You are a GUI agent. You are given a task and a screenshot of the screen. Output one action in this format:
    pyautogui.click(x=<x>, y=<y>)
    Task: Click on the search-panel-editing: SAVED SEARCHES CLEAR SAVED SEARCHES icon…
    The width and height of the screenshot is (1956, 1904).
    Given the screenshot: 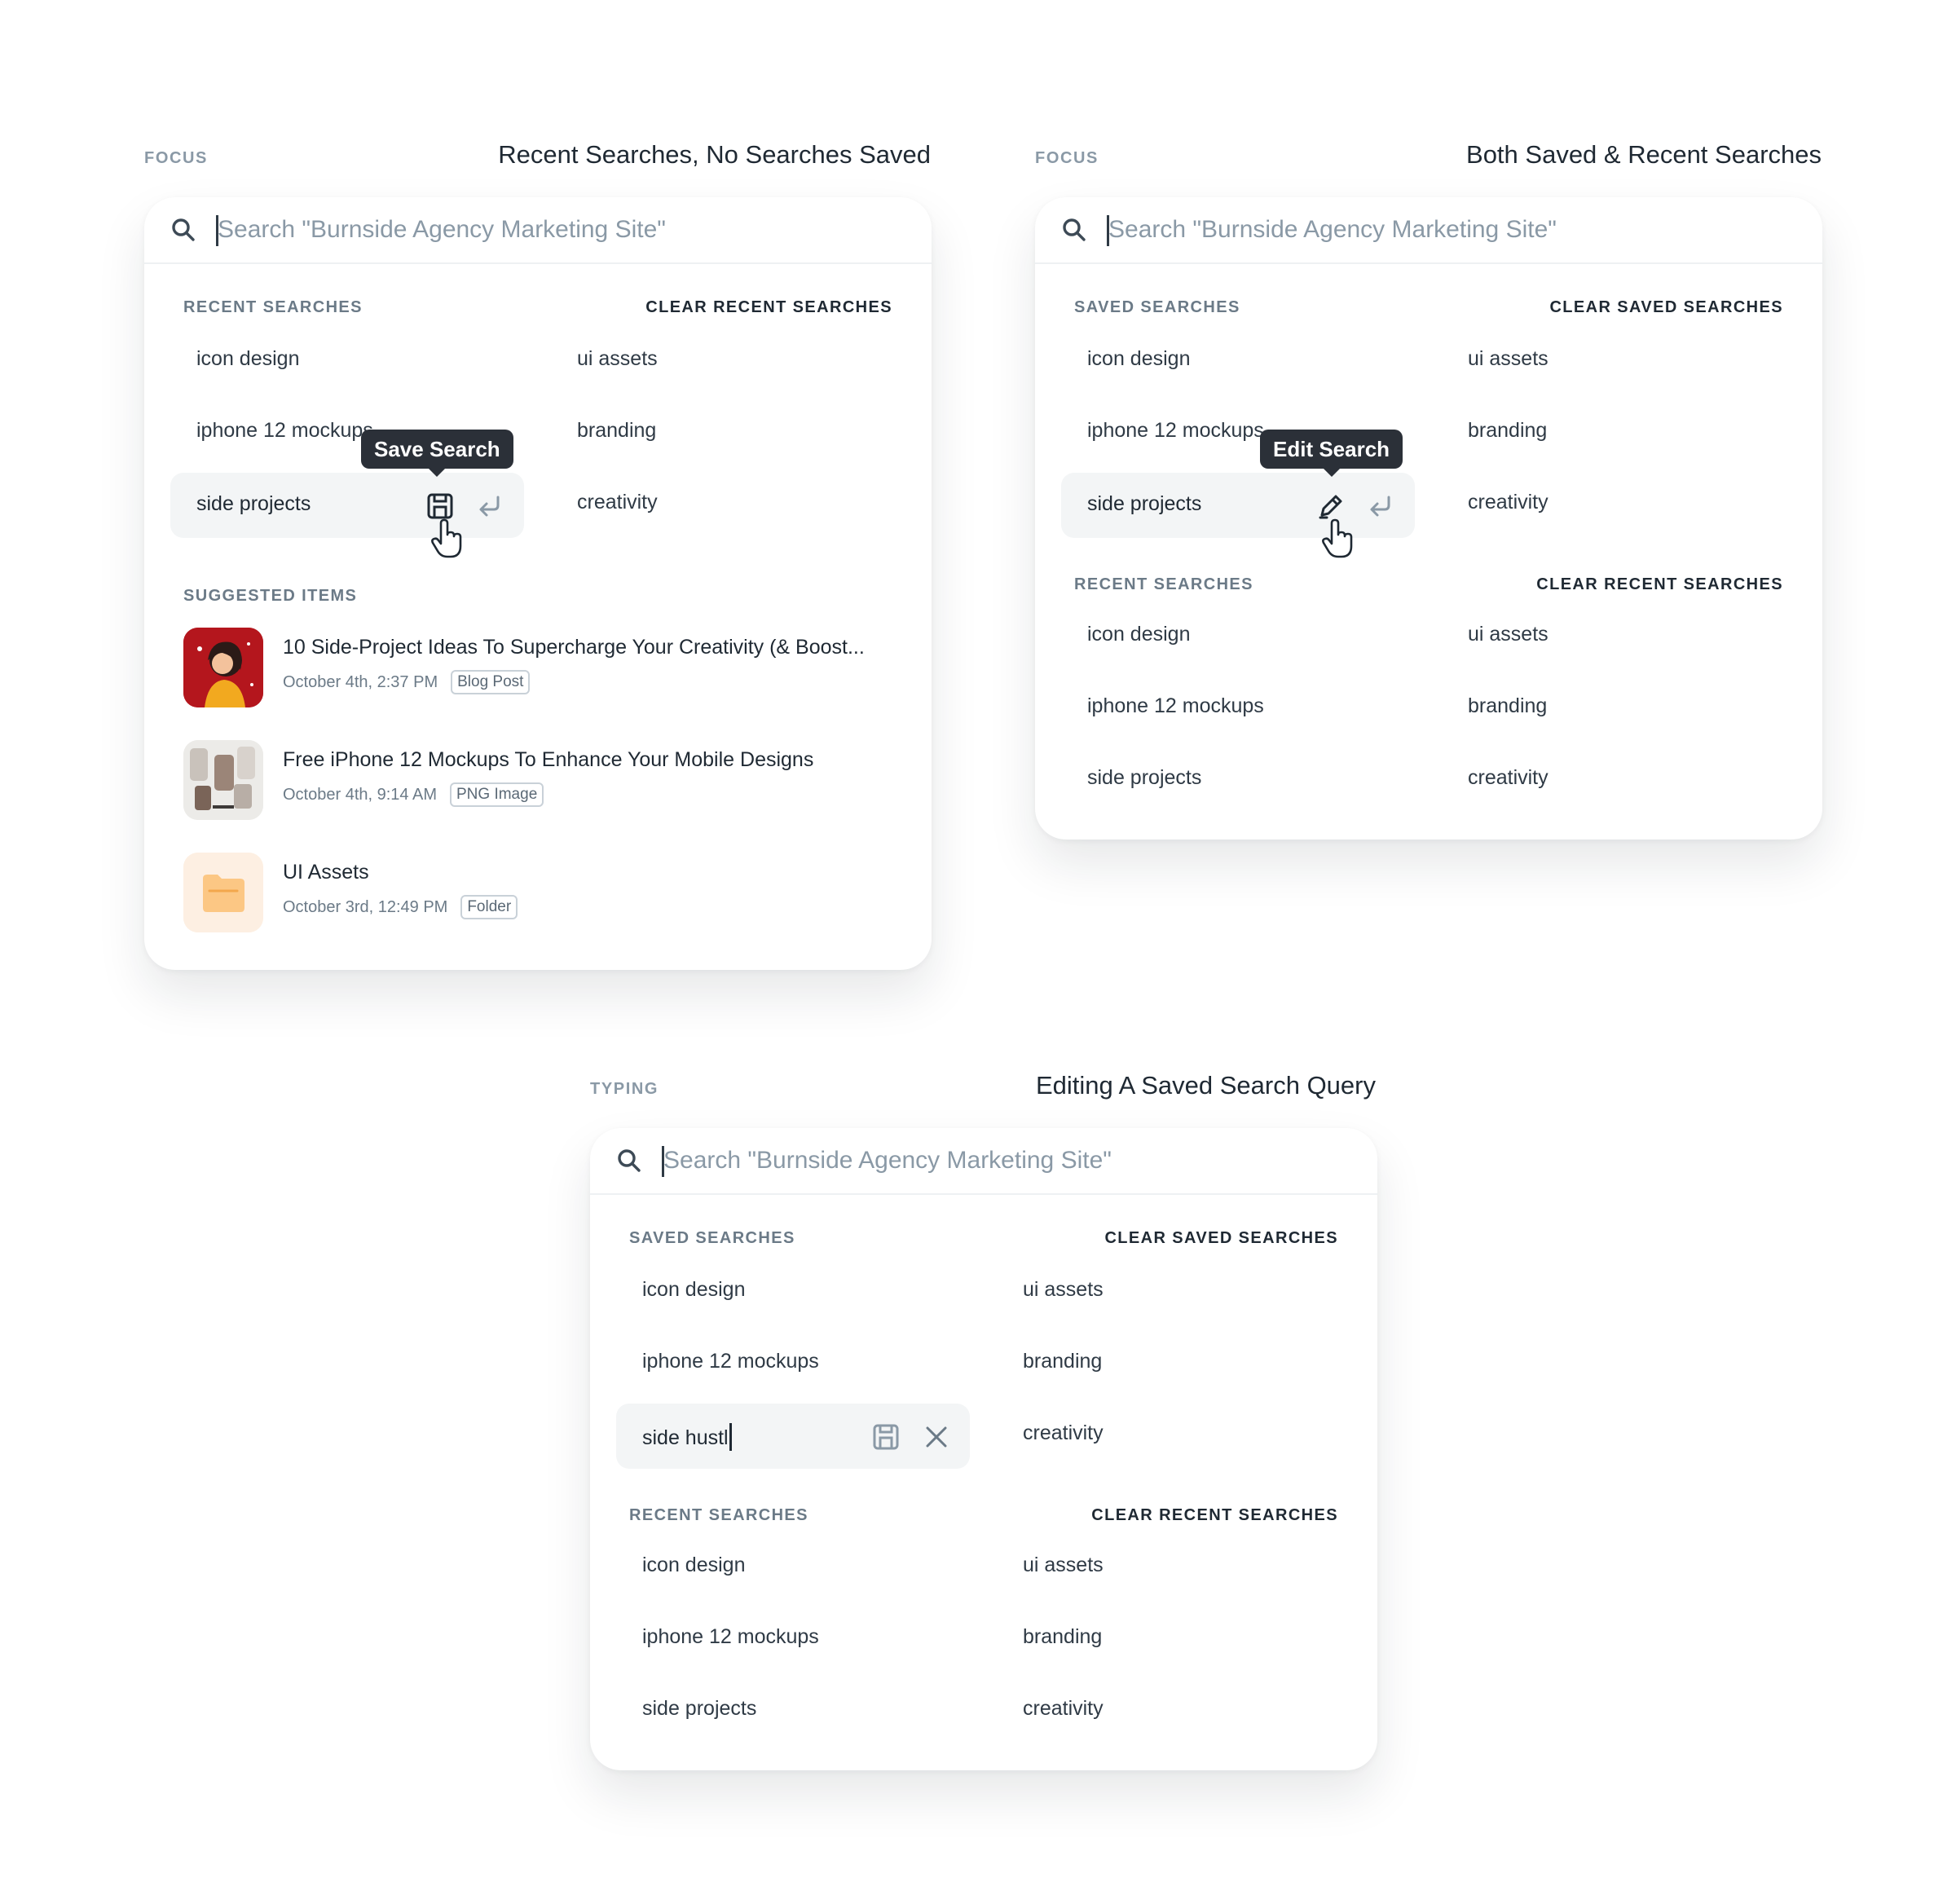 What is the action you would take?
    pyautogui.click(x=983, y=1449)
    